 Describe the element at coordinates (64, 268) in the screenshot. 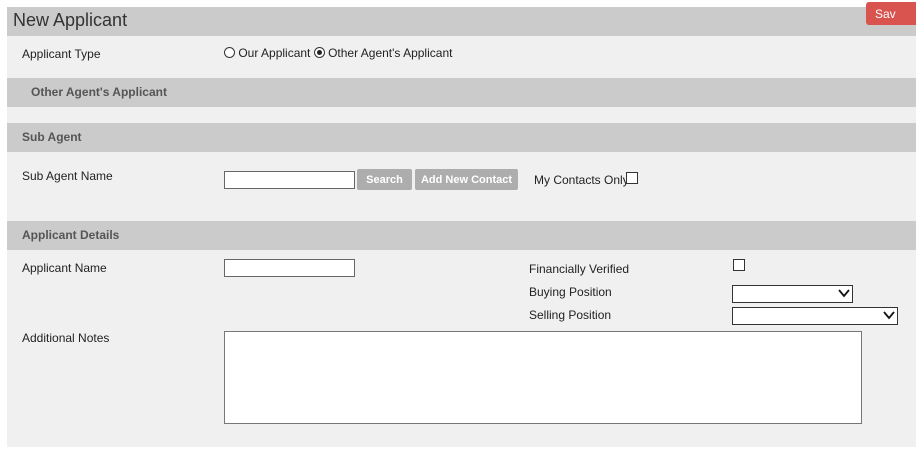

I see `applicant-name-label: Applicant Name` at that location.